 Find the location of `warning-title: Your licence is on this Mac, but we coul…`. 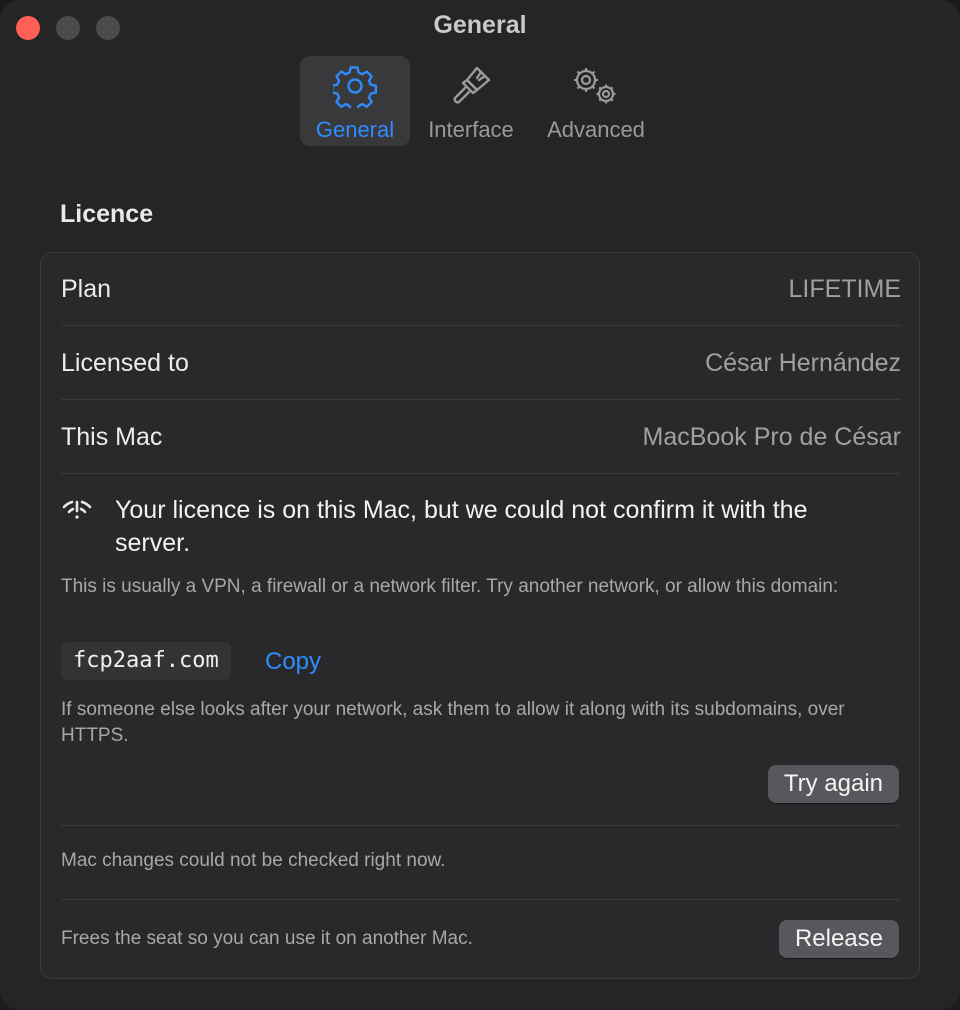

warning-title: Your licence is on this Mac, but we coul… is located at coordinates (461, 526).